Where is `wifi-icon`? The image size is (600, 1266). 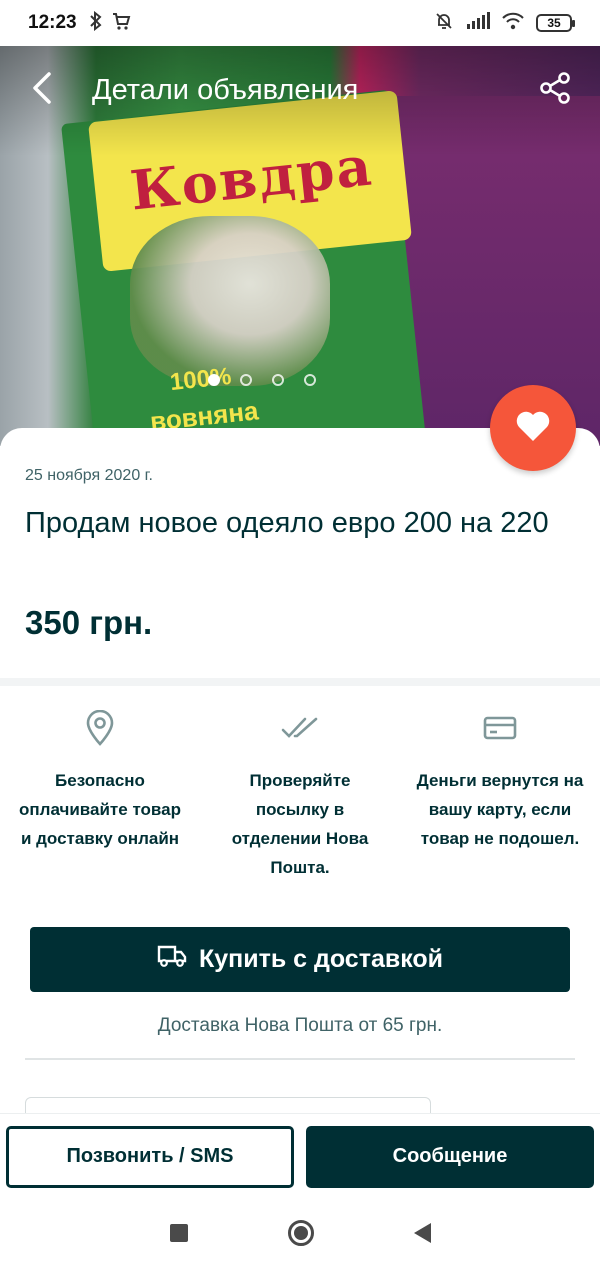
wifi-icon is located at coordinates (513, 23).